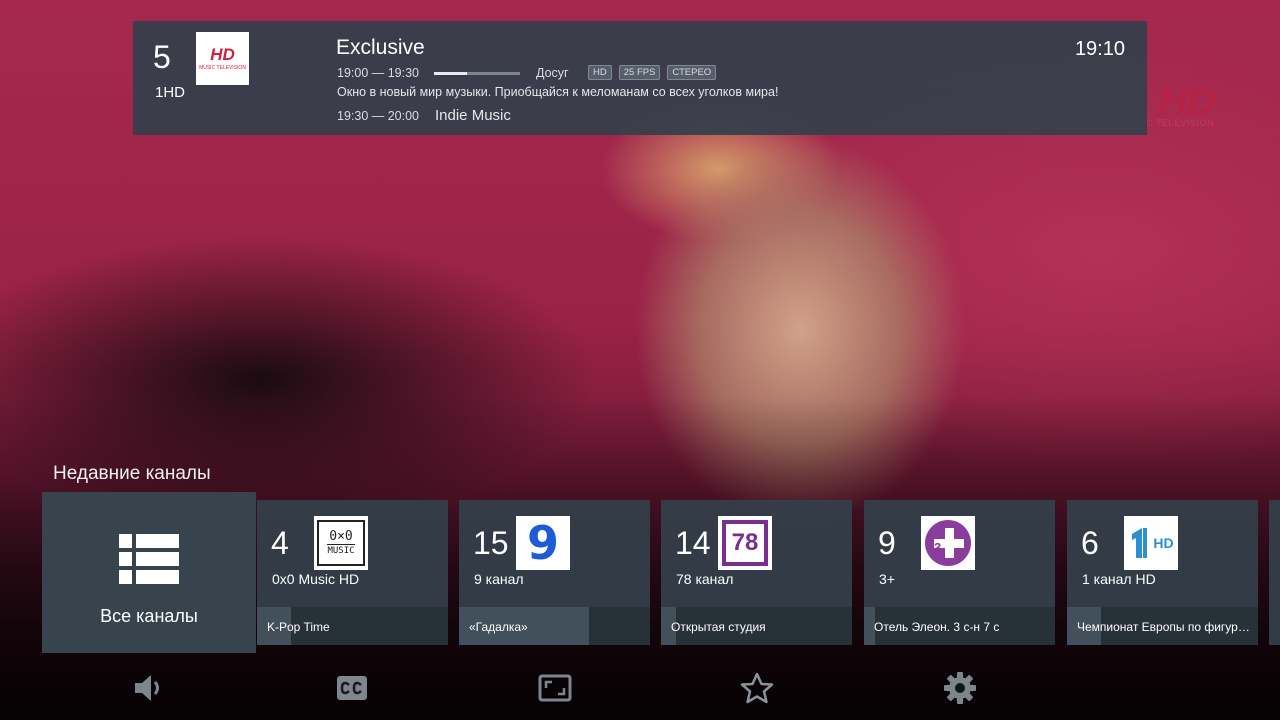 This screenshot has width=1280, height=720. Describe the element at coordinates (757, 688) in the screenshot. I see `favorite-star-icon` at that location.